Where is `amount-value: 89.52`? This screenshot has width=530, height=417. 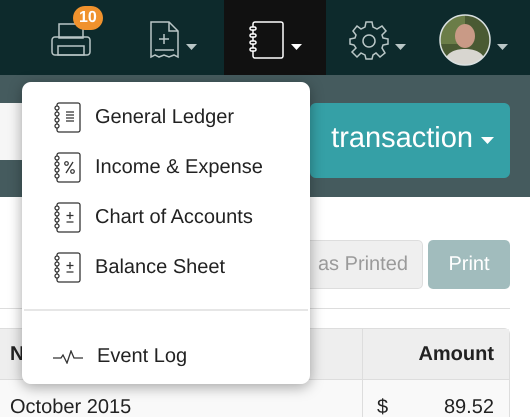
amount-value: 89.52 is located at coordinates (469, 406).